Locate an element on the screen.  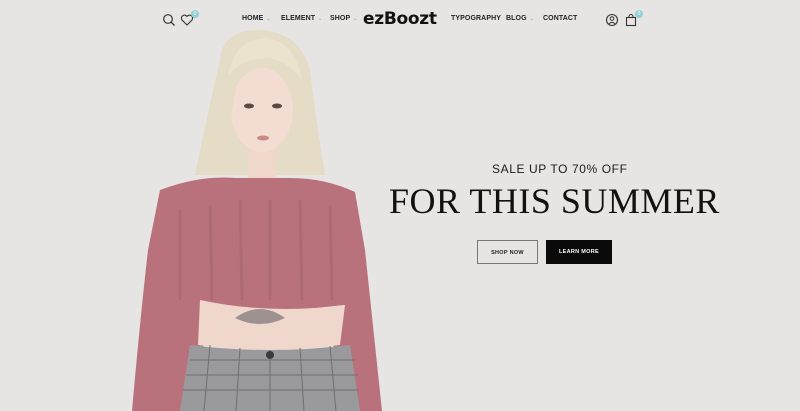
bag-icon: 0 is located at coordinates (633, 18).